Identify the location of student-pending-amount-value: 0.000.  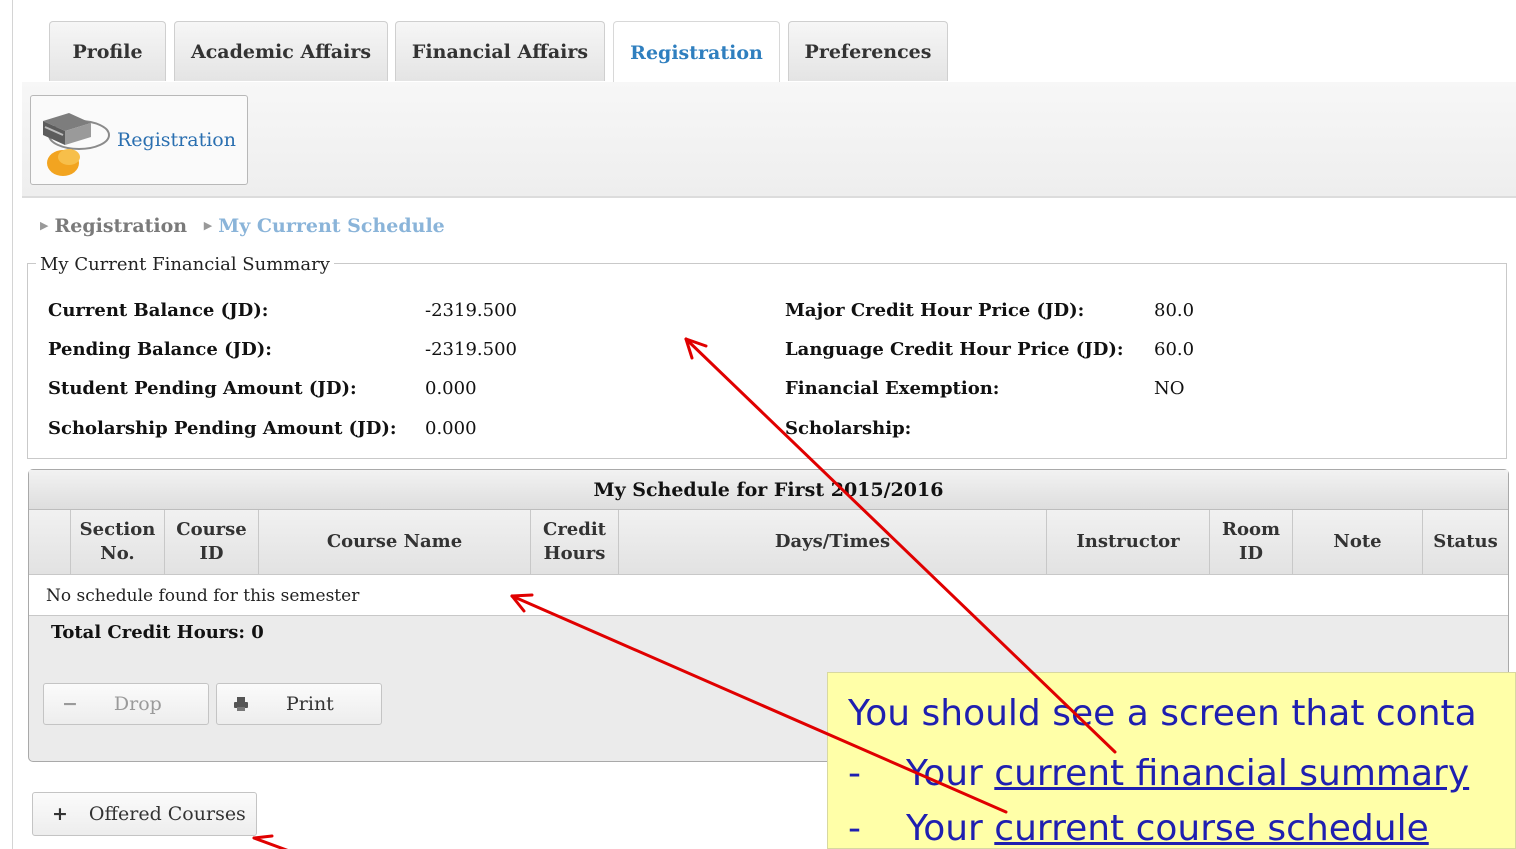
(451, 388).